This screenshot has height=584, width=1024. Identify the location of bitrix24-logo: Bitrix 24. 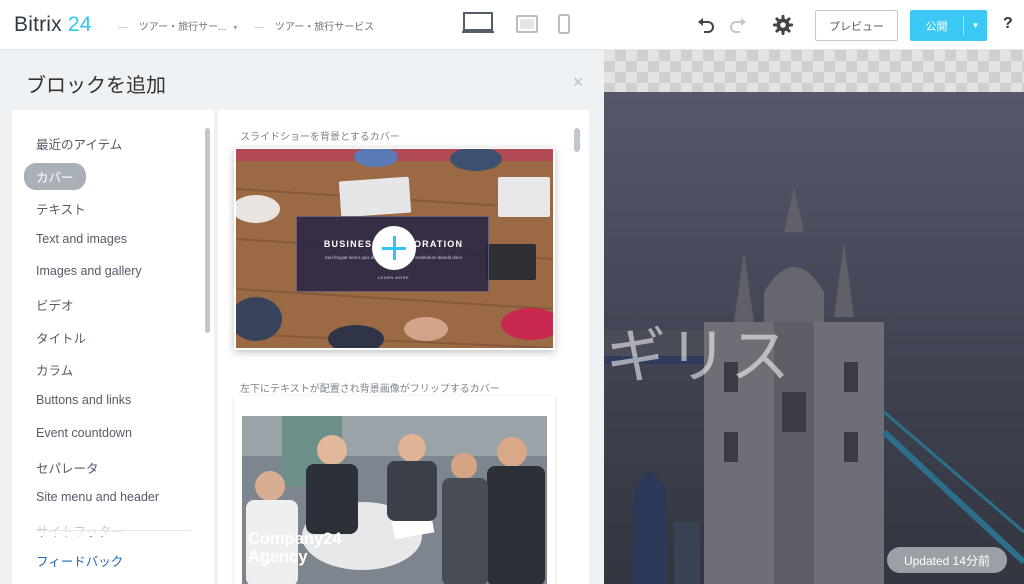
(53, 25).